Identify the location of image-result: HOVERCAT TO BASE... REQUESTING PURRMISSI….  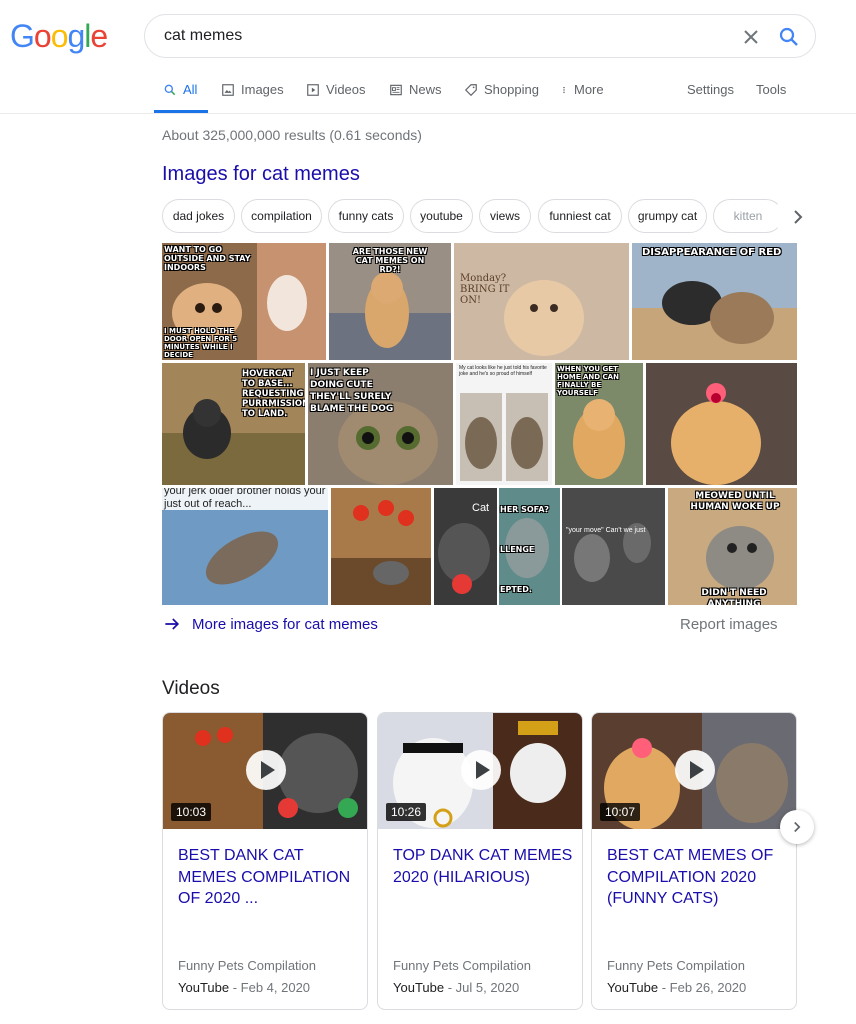
(233, 424).